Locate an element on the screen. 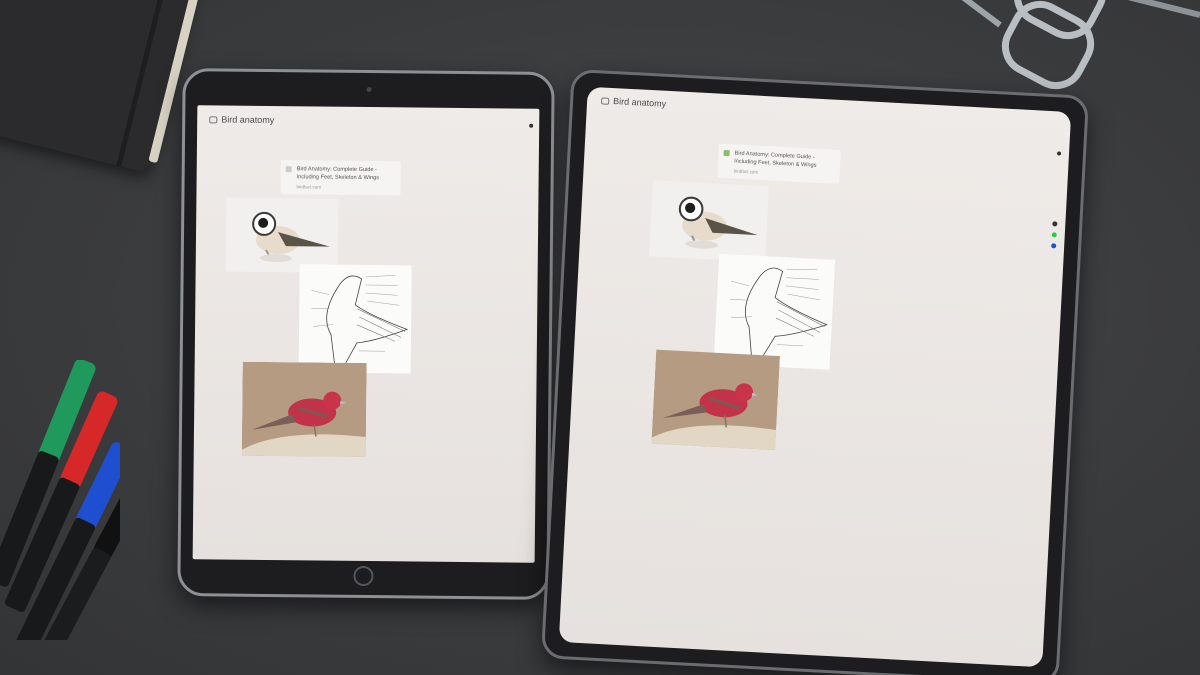 This screenshot has height=675, width=1200. markers is located at coordinates (60, 500).